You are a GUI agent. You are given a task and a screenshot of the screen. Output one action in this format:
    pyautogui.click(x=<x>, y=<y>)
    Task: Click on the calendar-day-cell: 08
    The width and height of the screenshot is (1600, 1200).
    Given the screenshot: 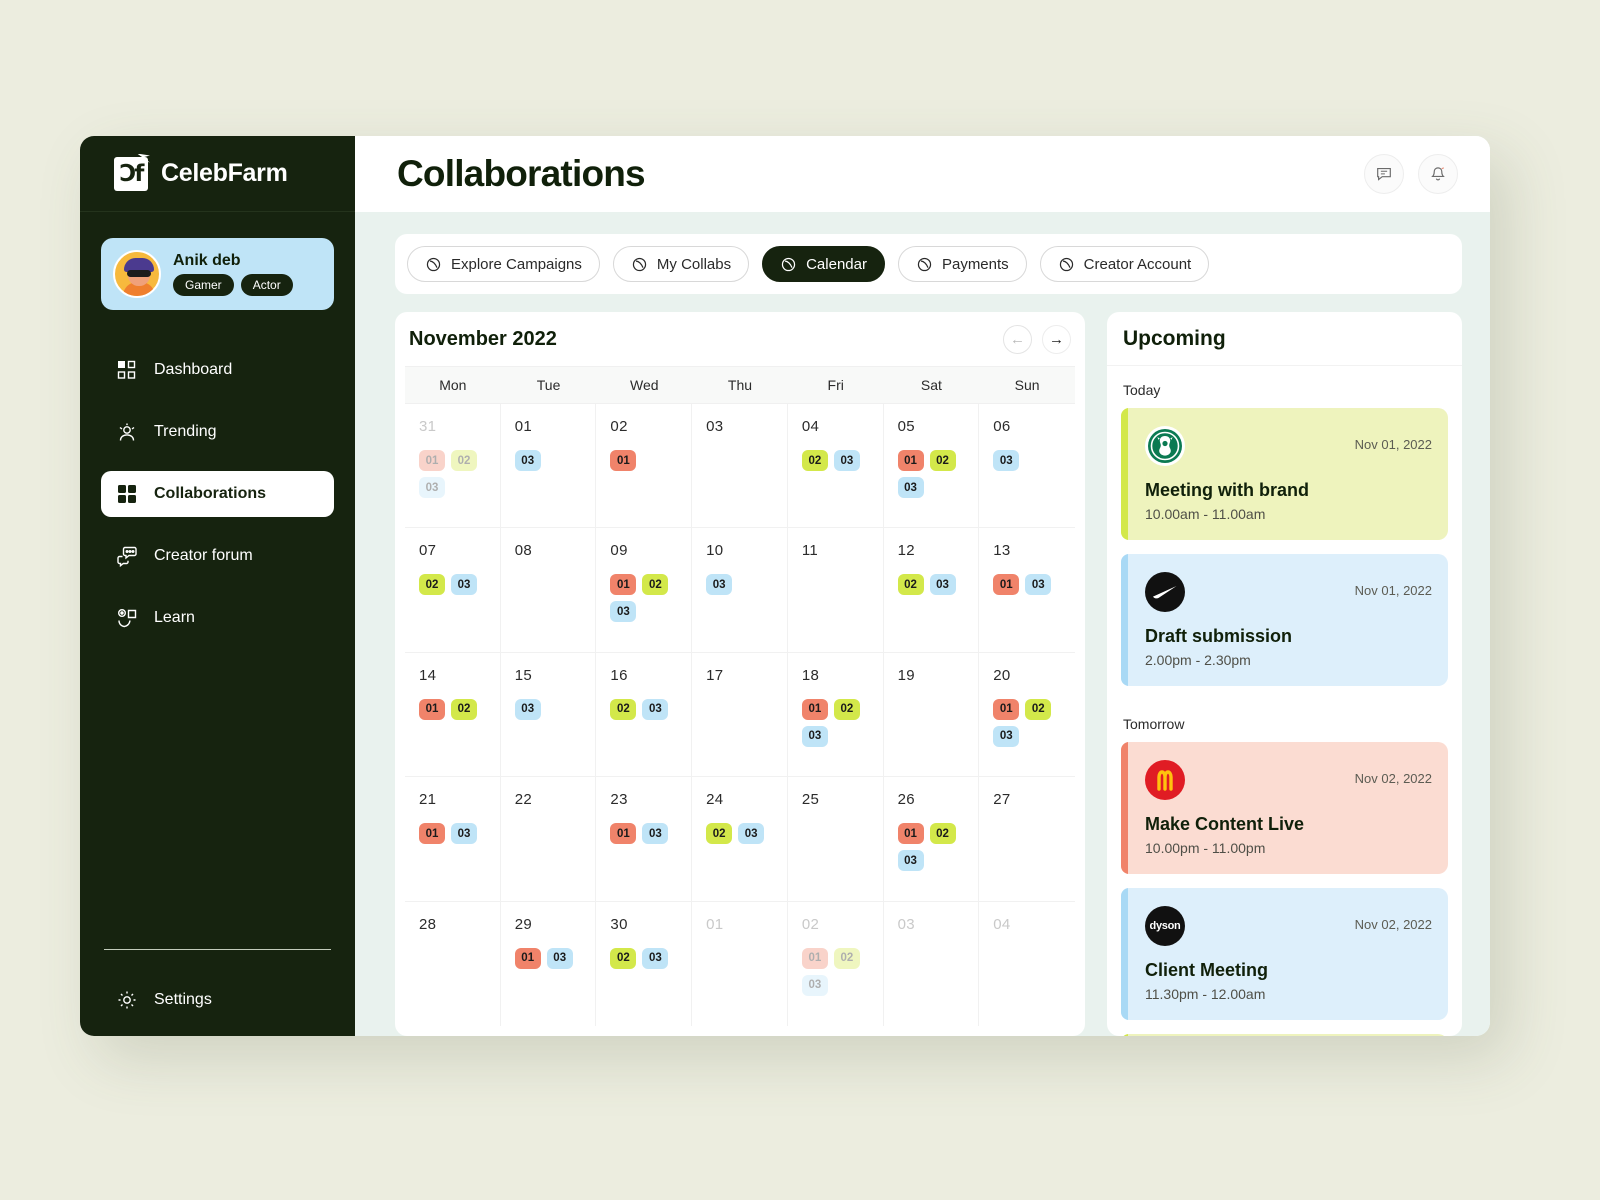 What is the action you would take?
    pyautogui.click(x=548, y=590)
    